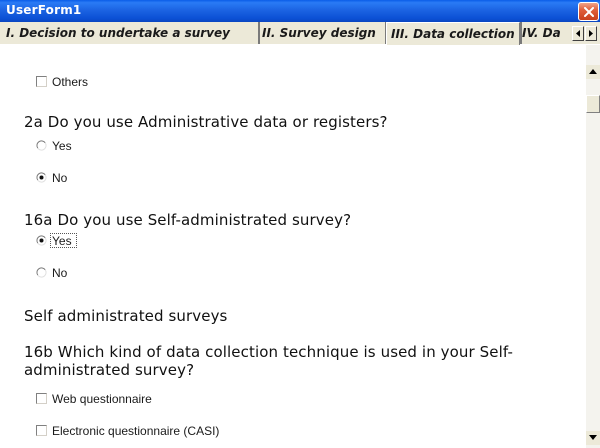  What do you see at coordinates (319, 33) in the screenshot?
I see `tab-survey-design-label: II. Survey design` at bounding box center [319, 33].